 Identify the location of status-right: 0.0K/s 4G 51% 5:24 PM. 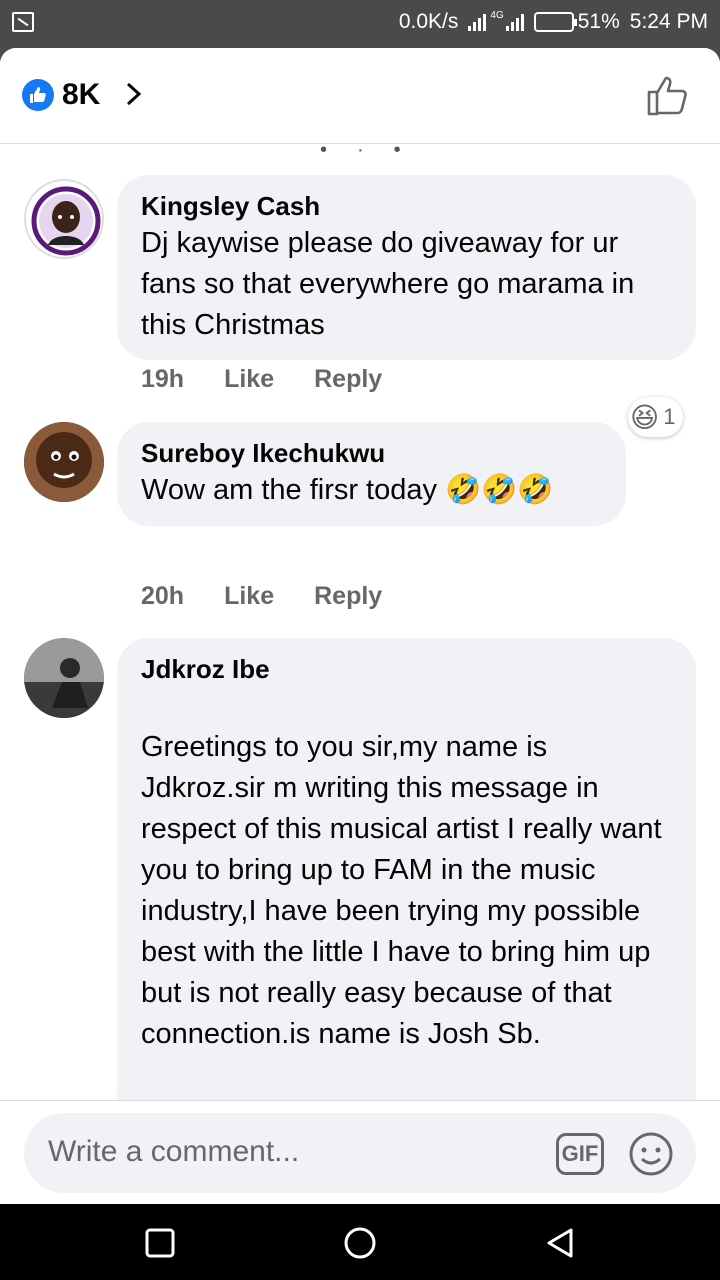
(553, 22).